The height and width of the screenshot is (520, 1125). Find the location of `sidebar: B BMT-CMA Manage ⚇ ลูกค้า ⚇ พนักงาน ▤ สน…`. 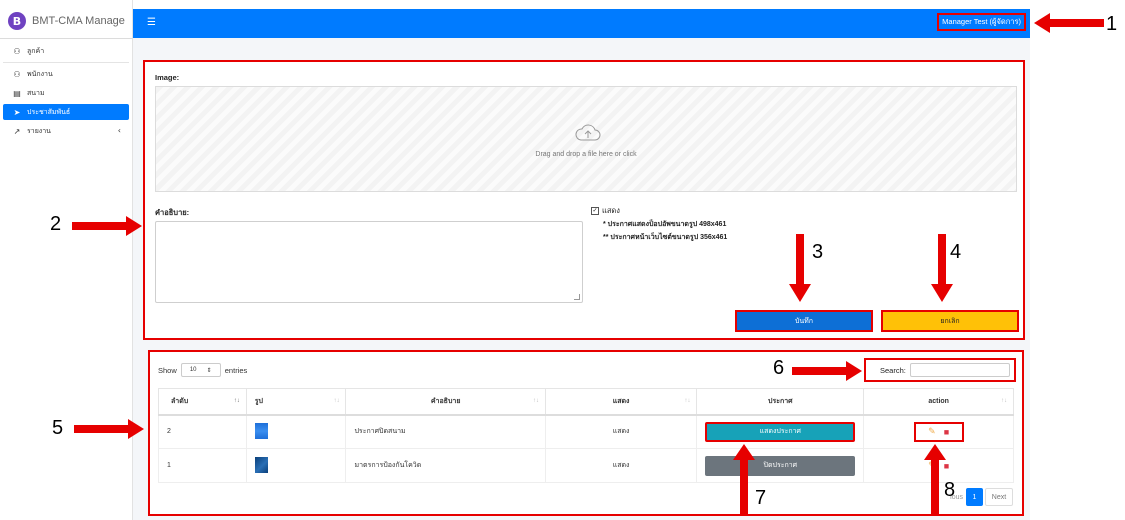

sidebar: B BMT-CMA Manage ⚇ ลูกค้า ⚇ พนักงาน ▤ สน… is located at coordinates (66, 260).